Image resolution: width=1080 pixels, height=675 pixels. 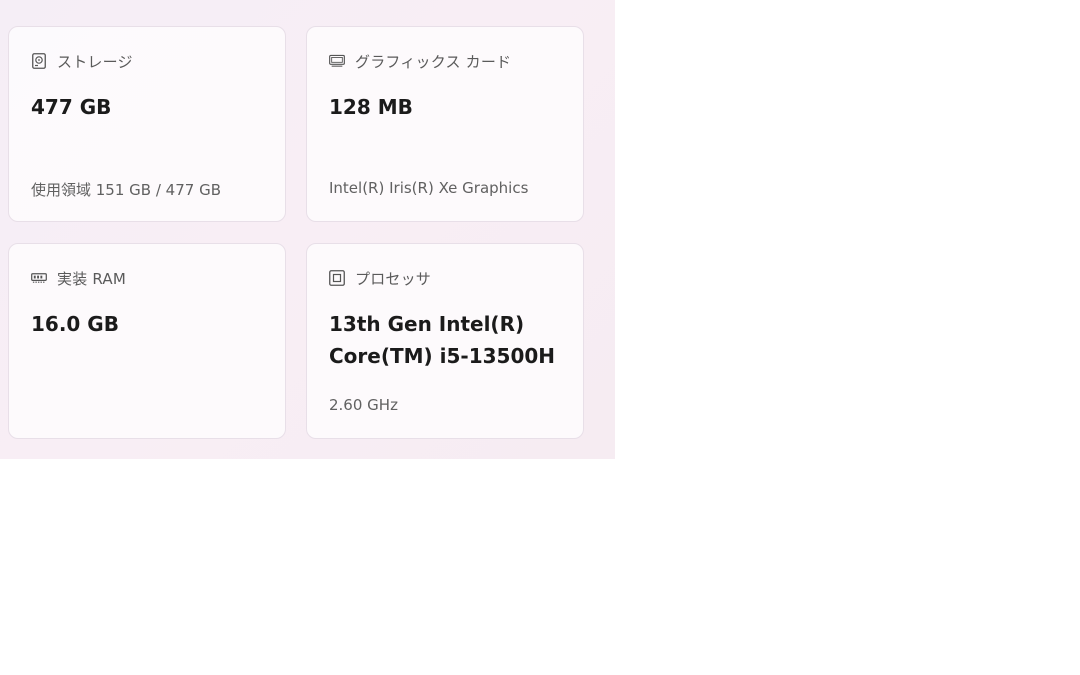 What do you see at coordinates (39, 278) in the screenshot?
I see `memory-icon` at bounding box center [39, 278].